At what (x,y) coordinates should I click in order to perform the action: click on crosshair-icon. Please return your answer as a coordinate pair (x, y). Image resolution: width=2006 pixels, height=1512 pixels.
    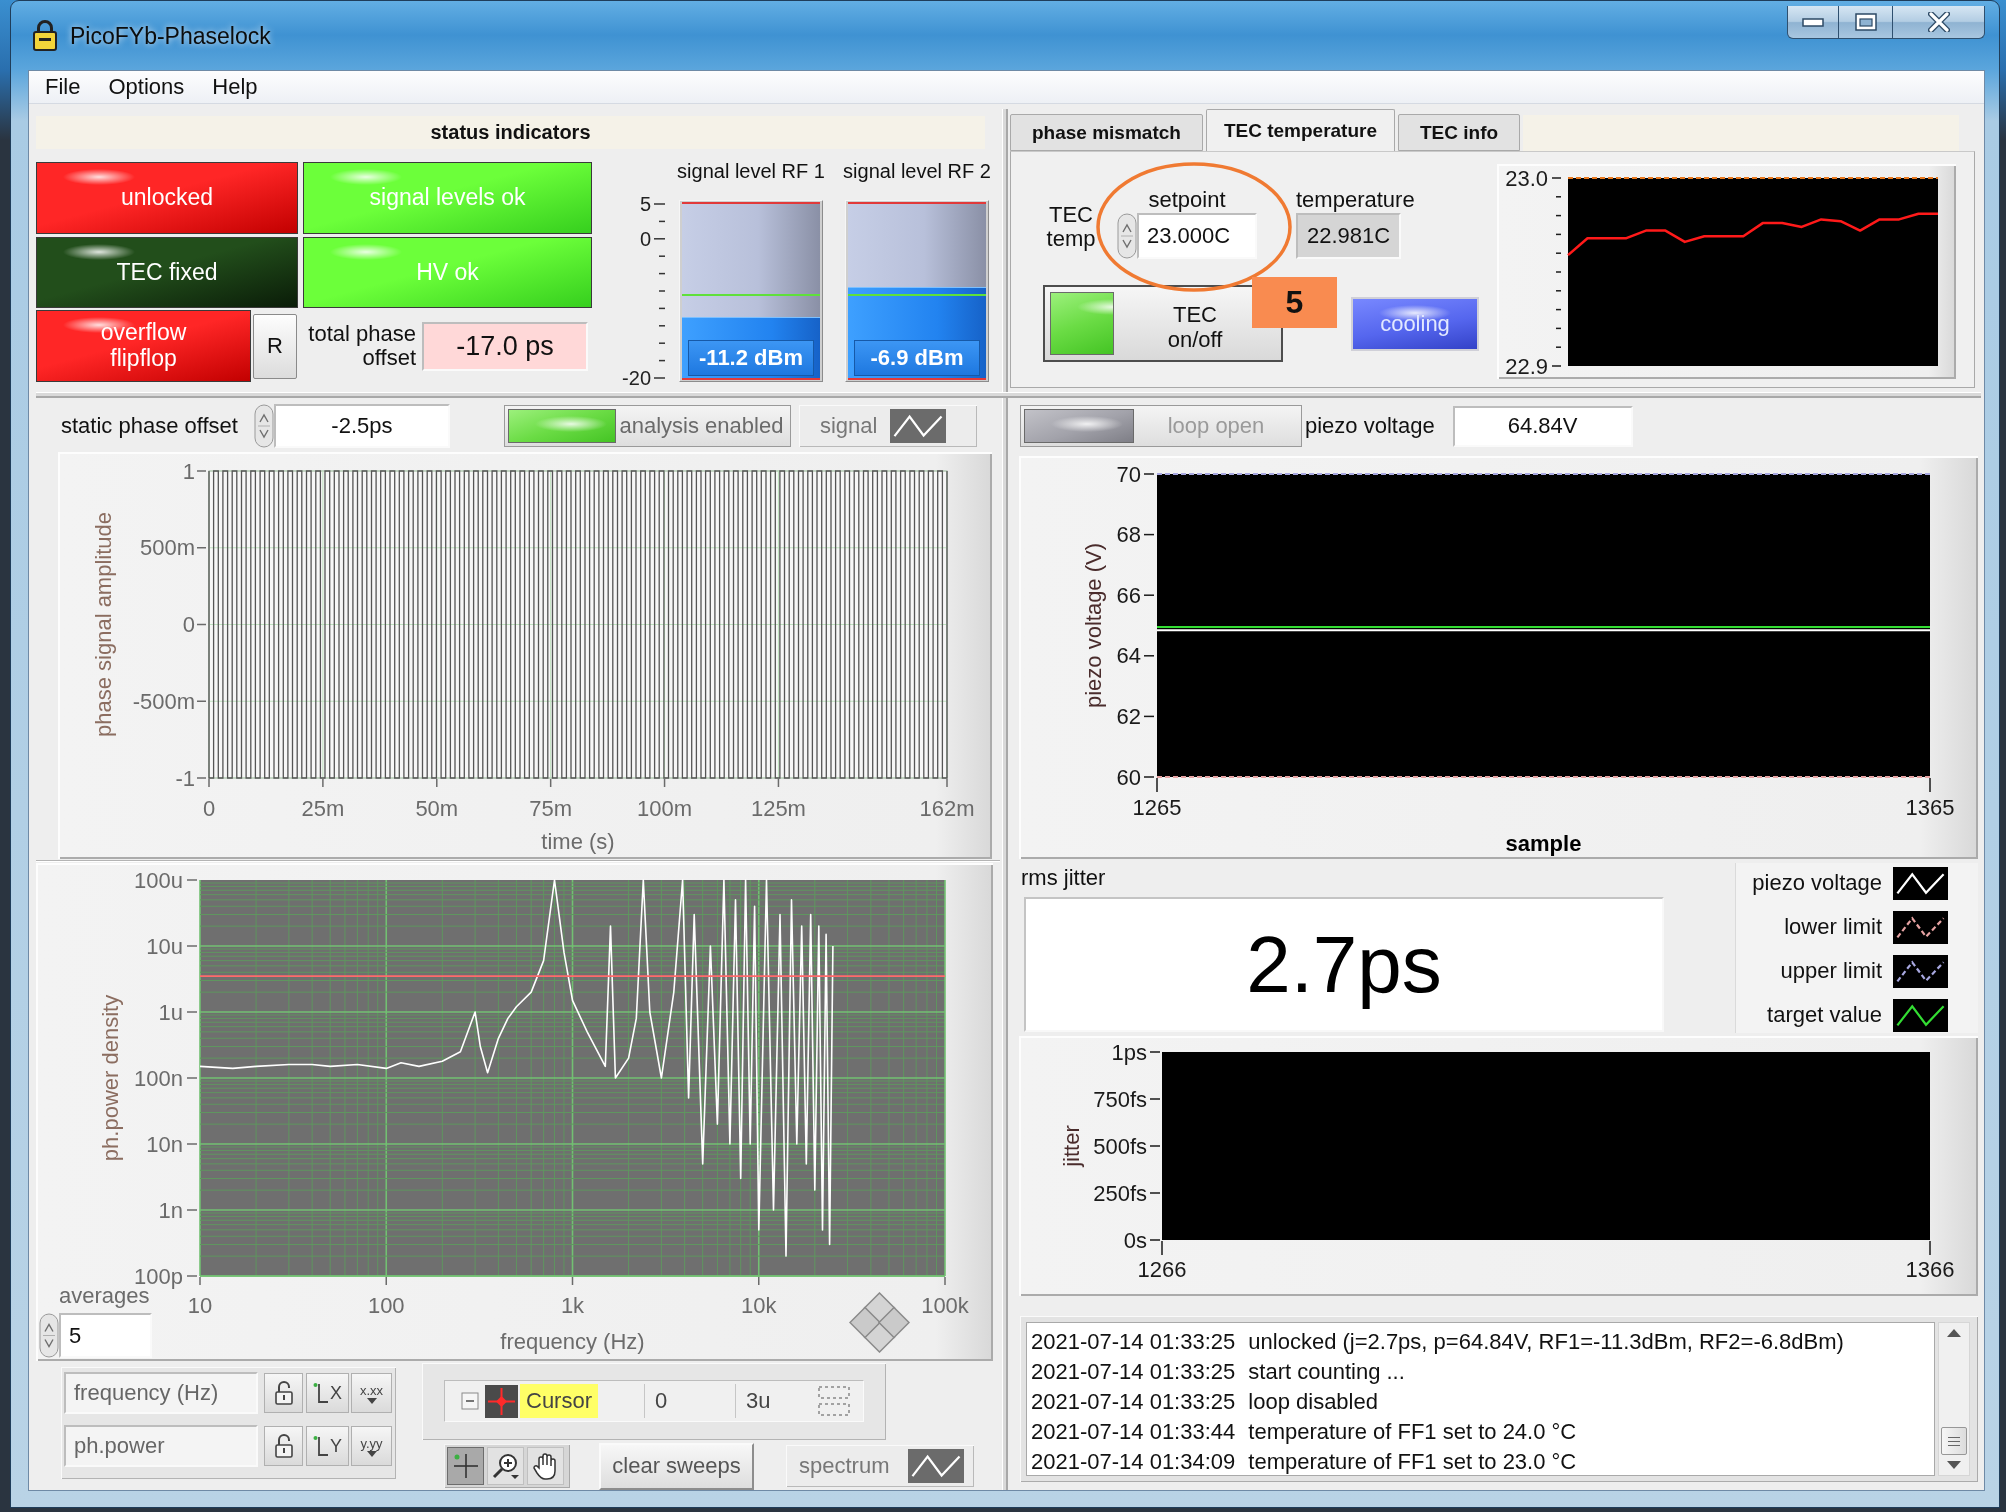
    Looking at the image, I should click on (465, 1466).